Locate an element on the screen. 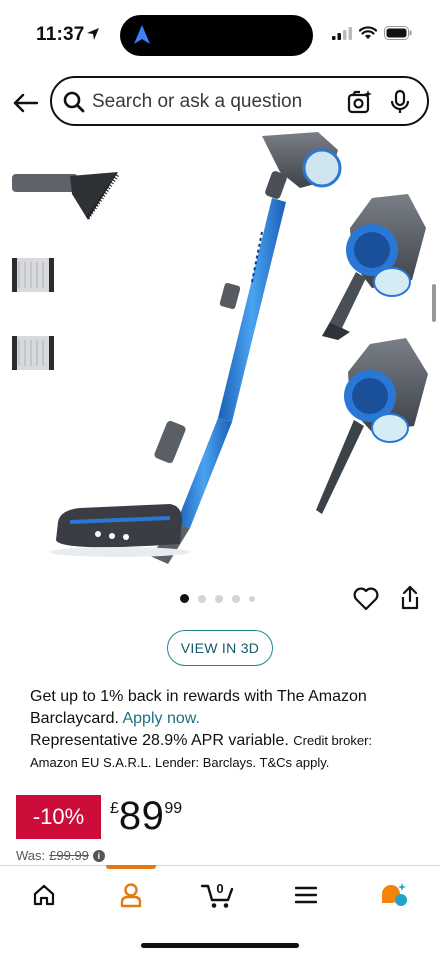  was-label: Was: is located at coordinates (31, 855).